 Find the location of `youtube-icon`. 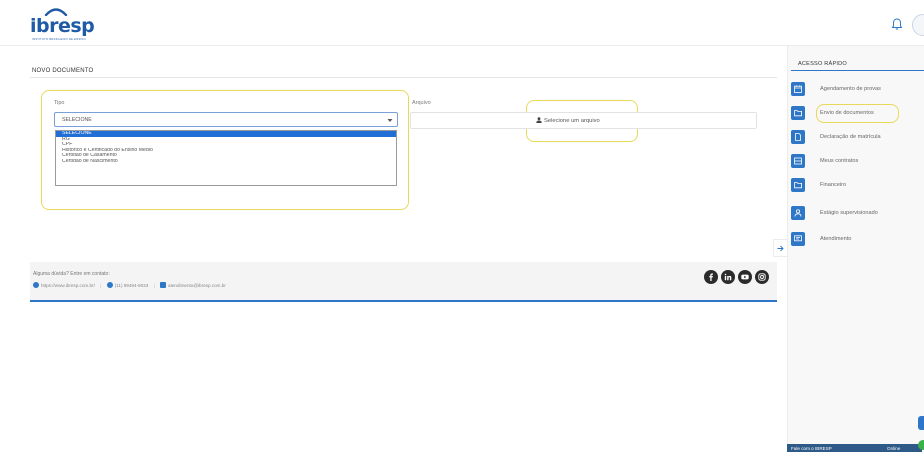

youtube-icon is located at coordinates (745, 277).